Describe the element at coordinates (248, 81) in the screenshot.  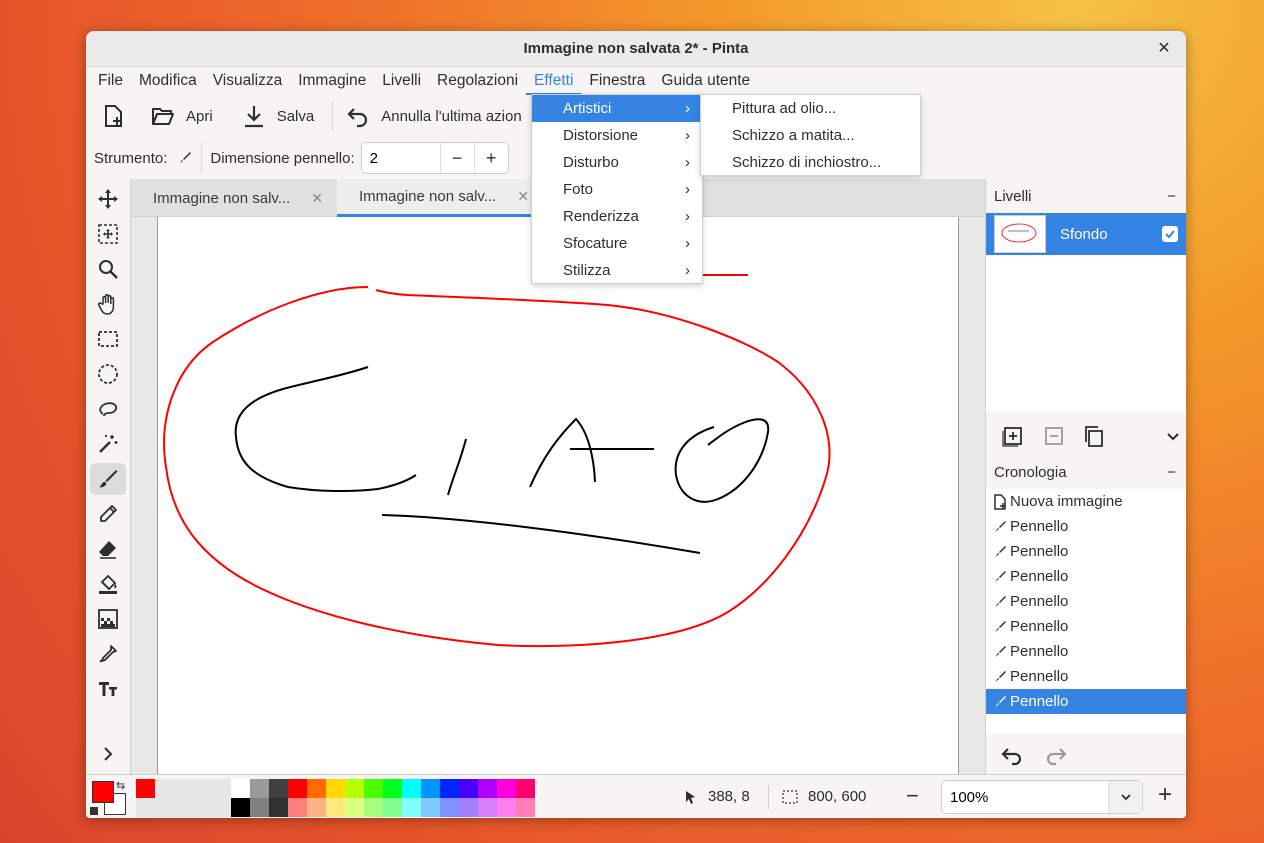
I see `menu-visualizza: Visualizza` at that location.